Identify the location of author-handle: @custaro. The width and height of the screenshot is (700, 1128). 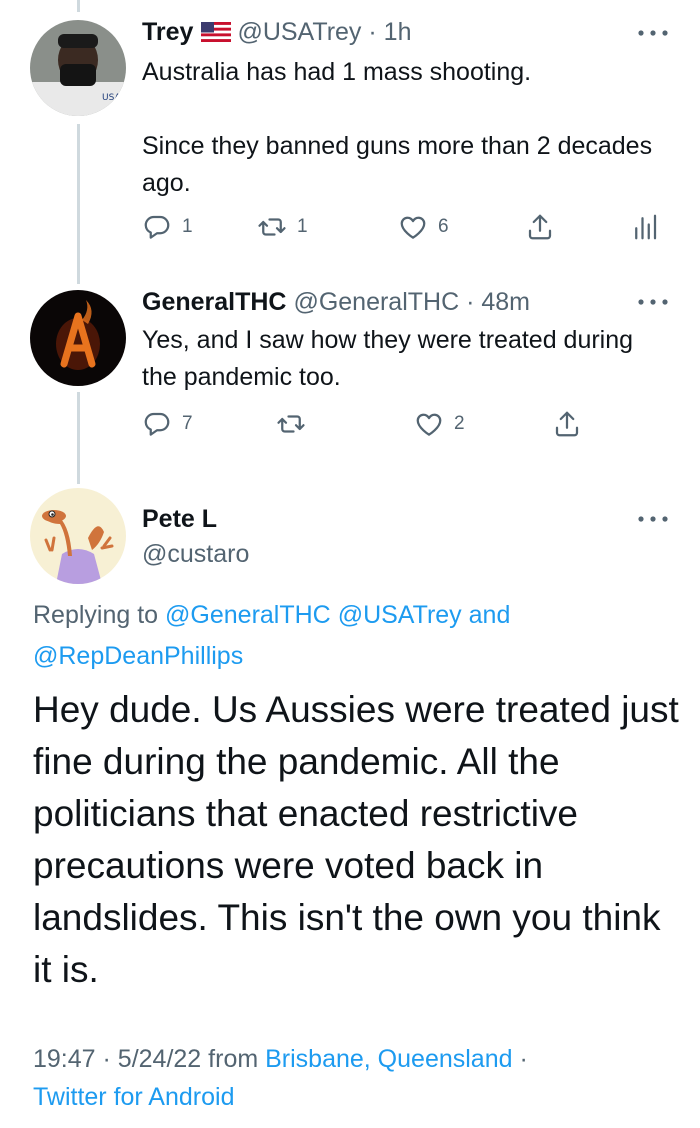
(195, 554).